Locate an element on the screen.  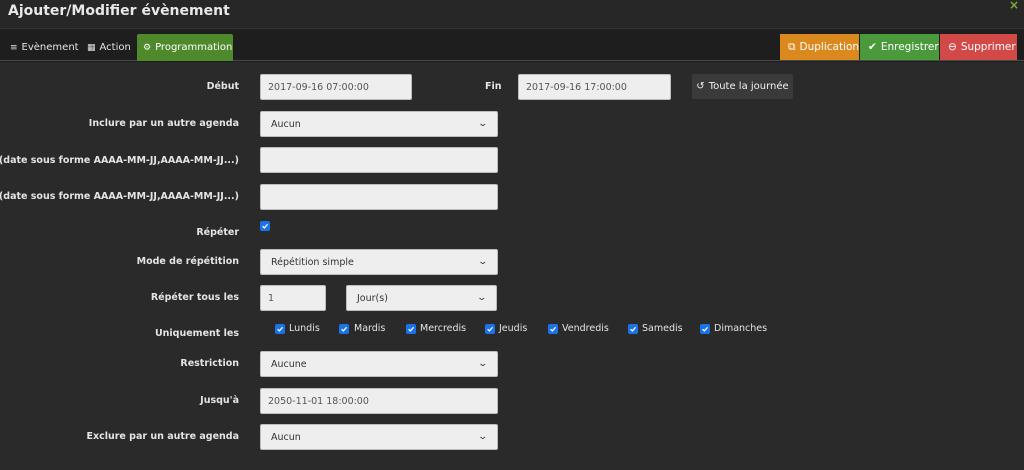
tab-action: ▦ Action is located at coordinates (109, 47).